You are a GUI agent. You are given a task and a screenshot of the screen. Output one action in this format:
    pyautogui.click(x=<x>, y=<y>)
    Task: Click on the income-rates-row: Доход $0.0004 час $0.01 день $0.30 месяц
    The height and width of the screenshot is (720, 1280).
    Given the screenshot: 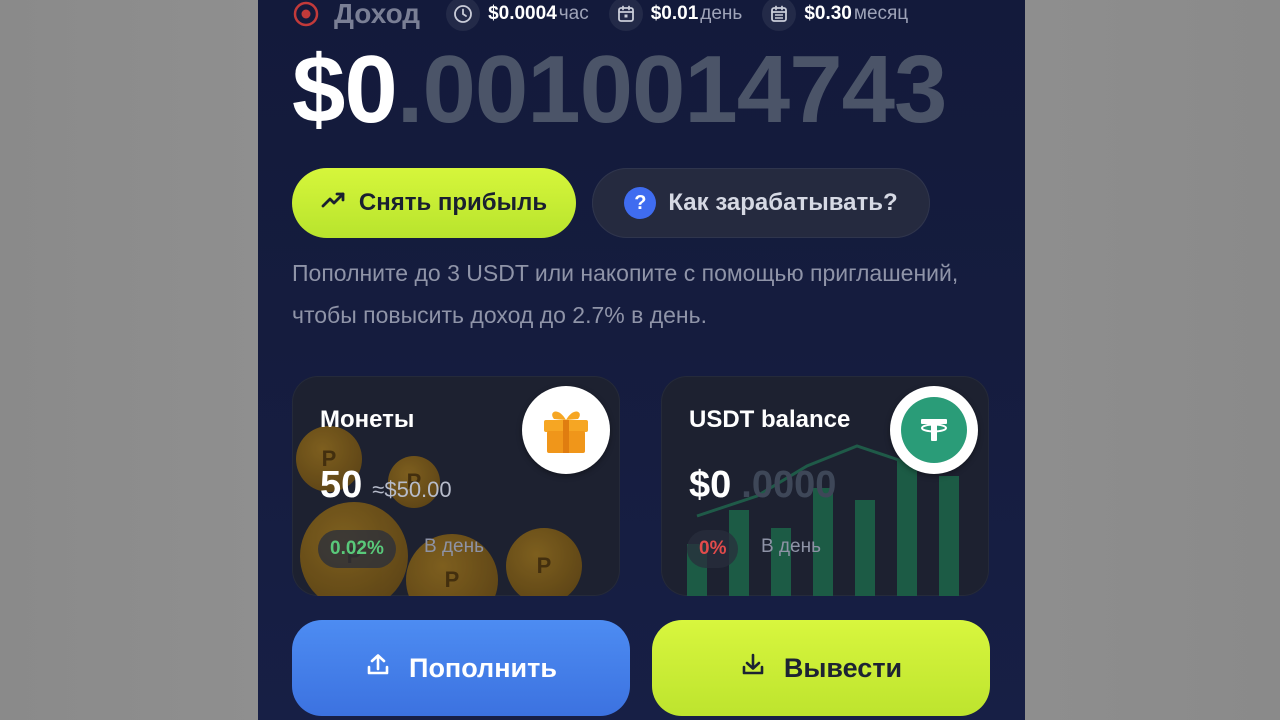 What is the action you would take?
    pyautogui.click(x=599, y=17)
    